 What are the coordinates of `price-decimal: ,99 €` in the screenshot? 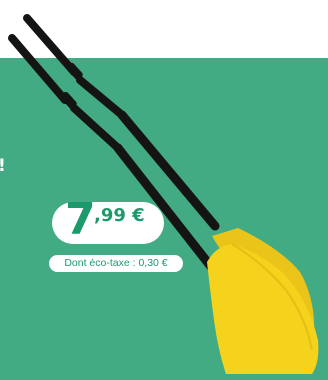 It's located at (119, 215).